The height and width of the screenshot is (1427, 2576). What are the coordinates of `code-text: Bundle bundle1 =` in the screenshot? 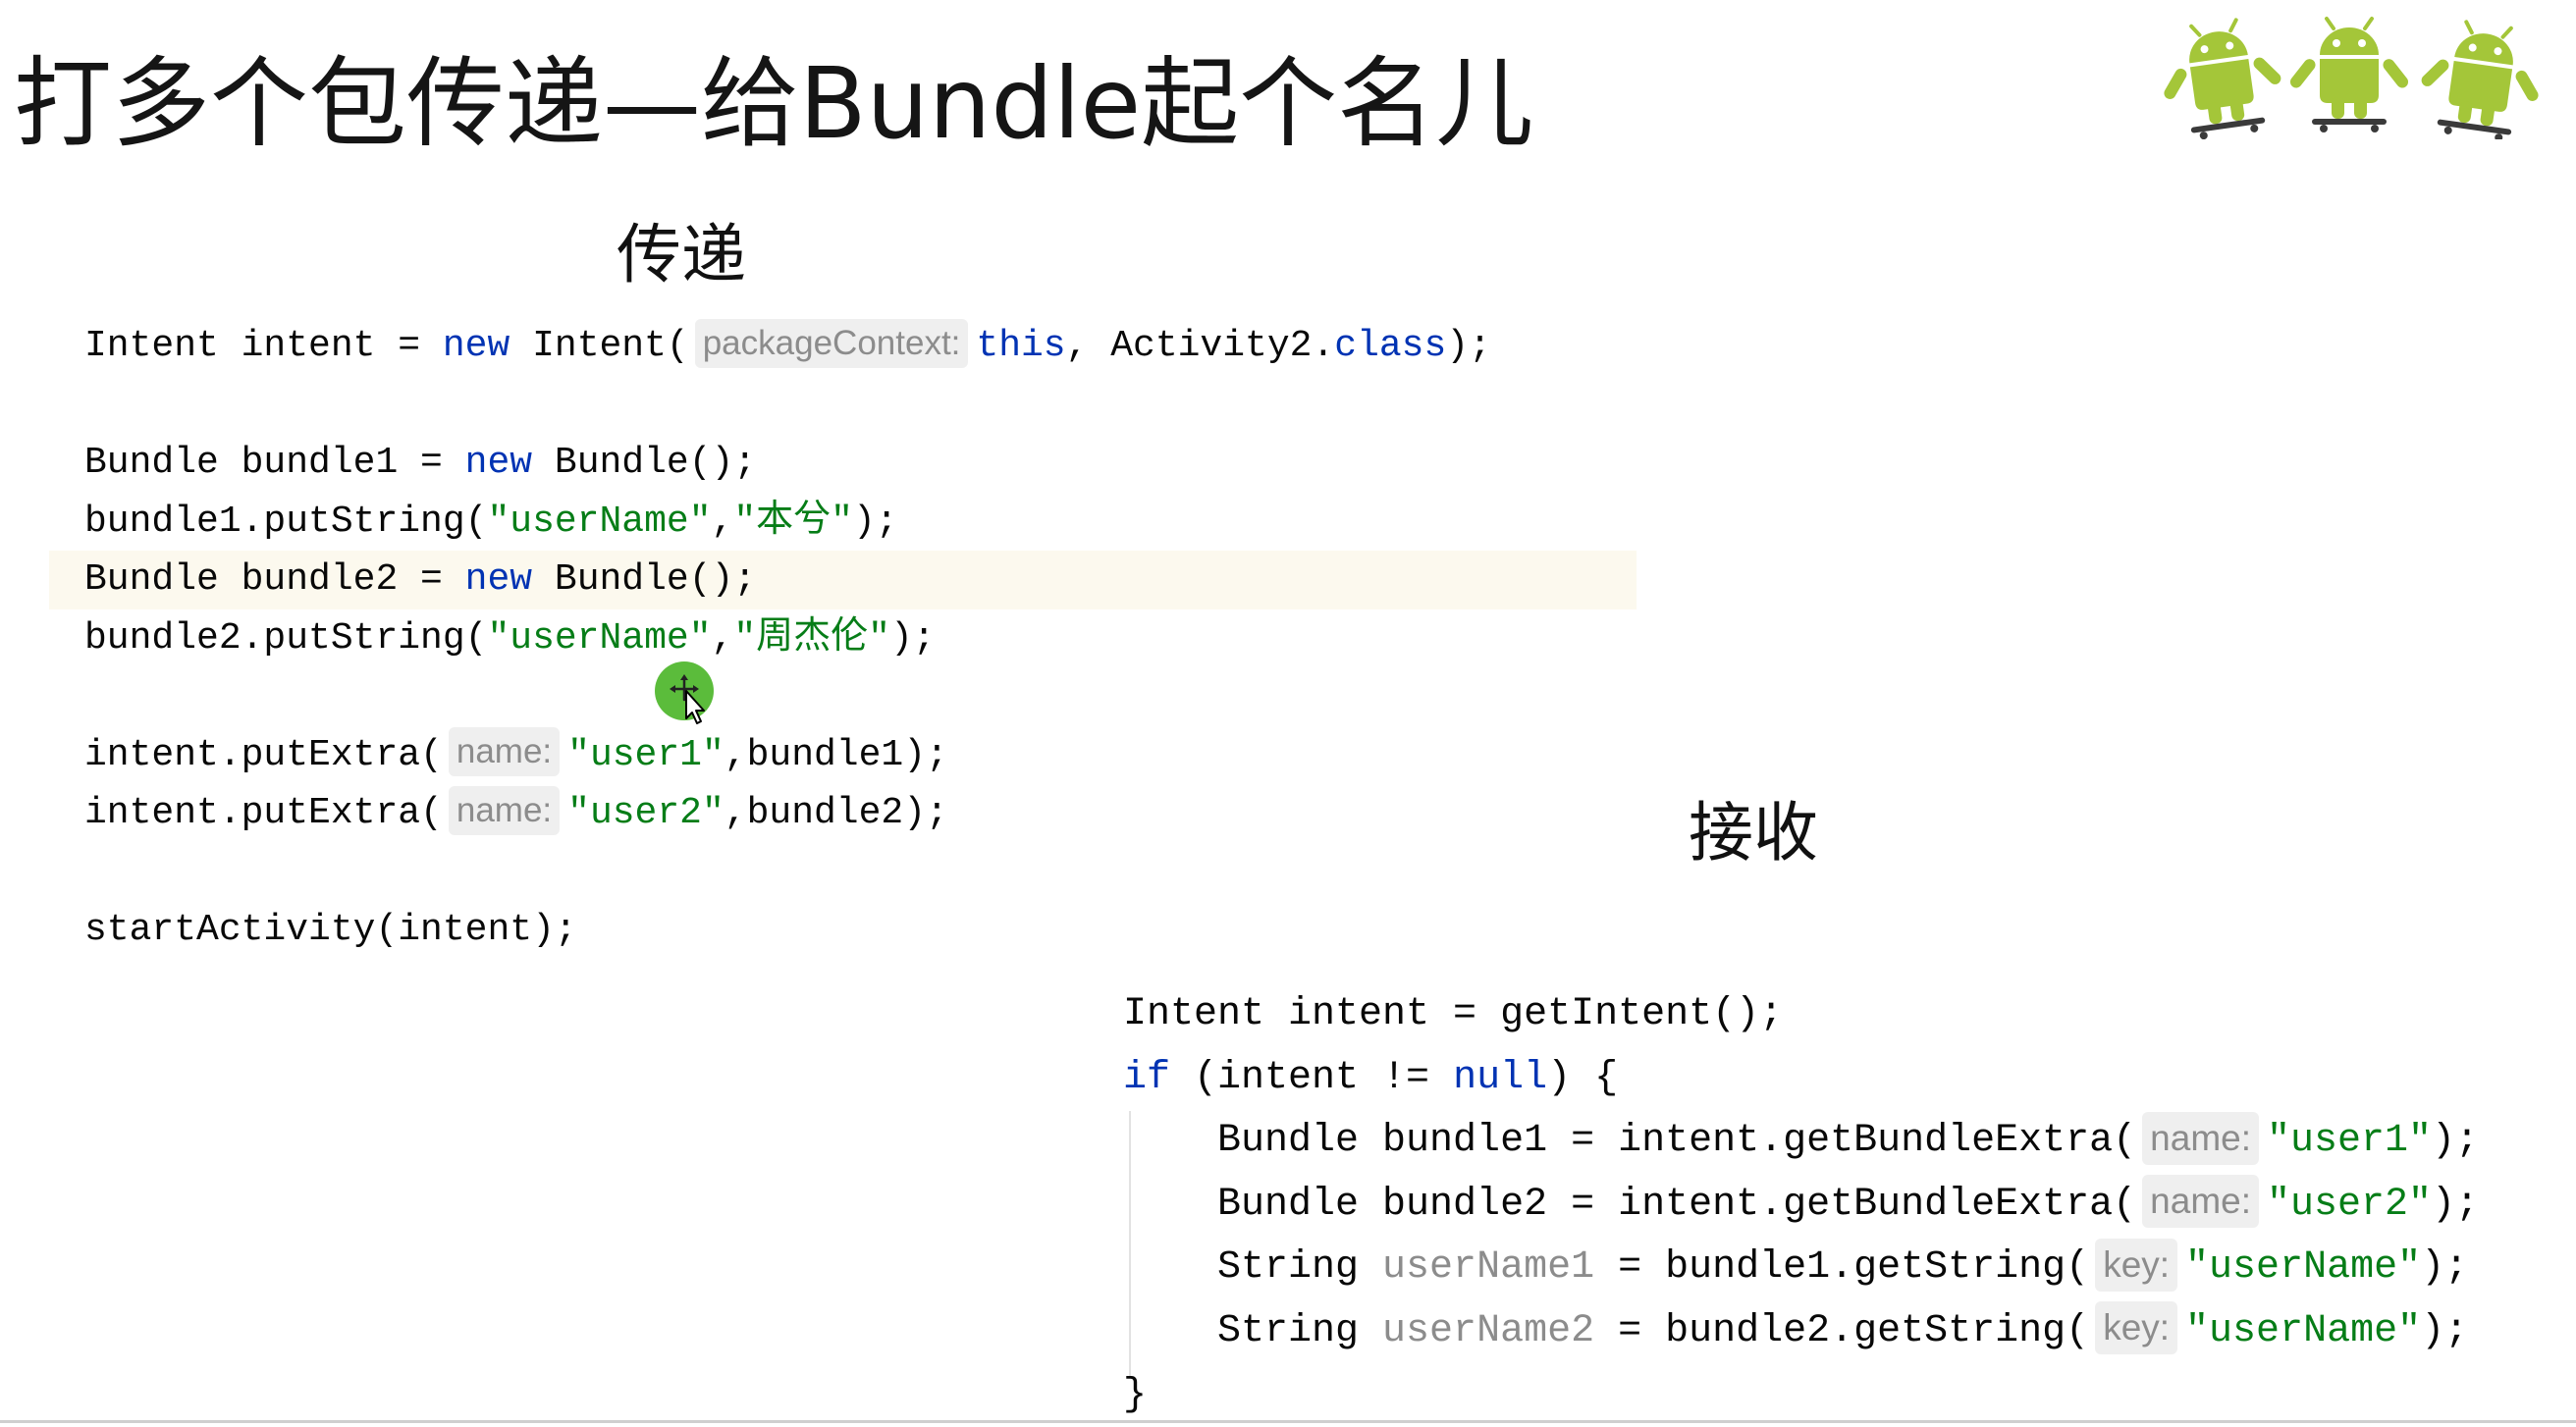 It's located at (274, 463).